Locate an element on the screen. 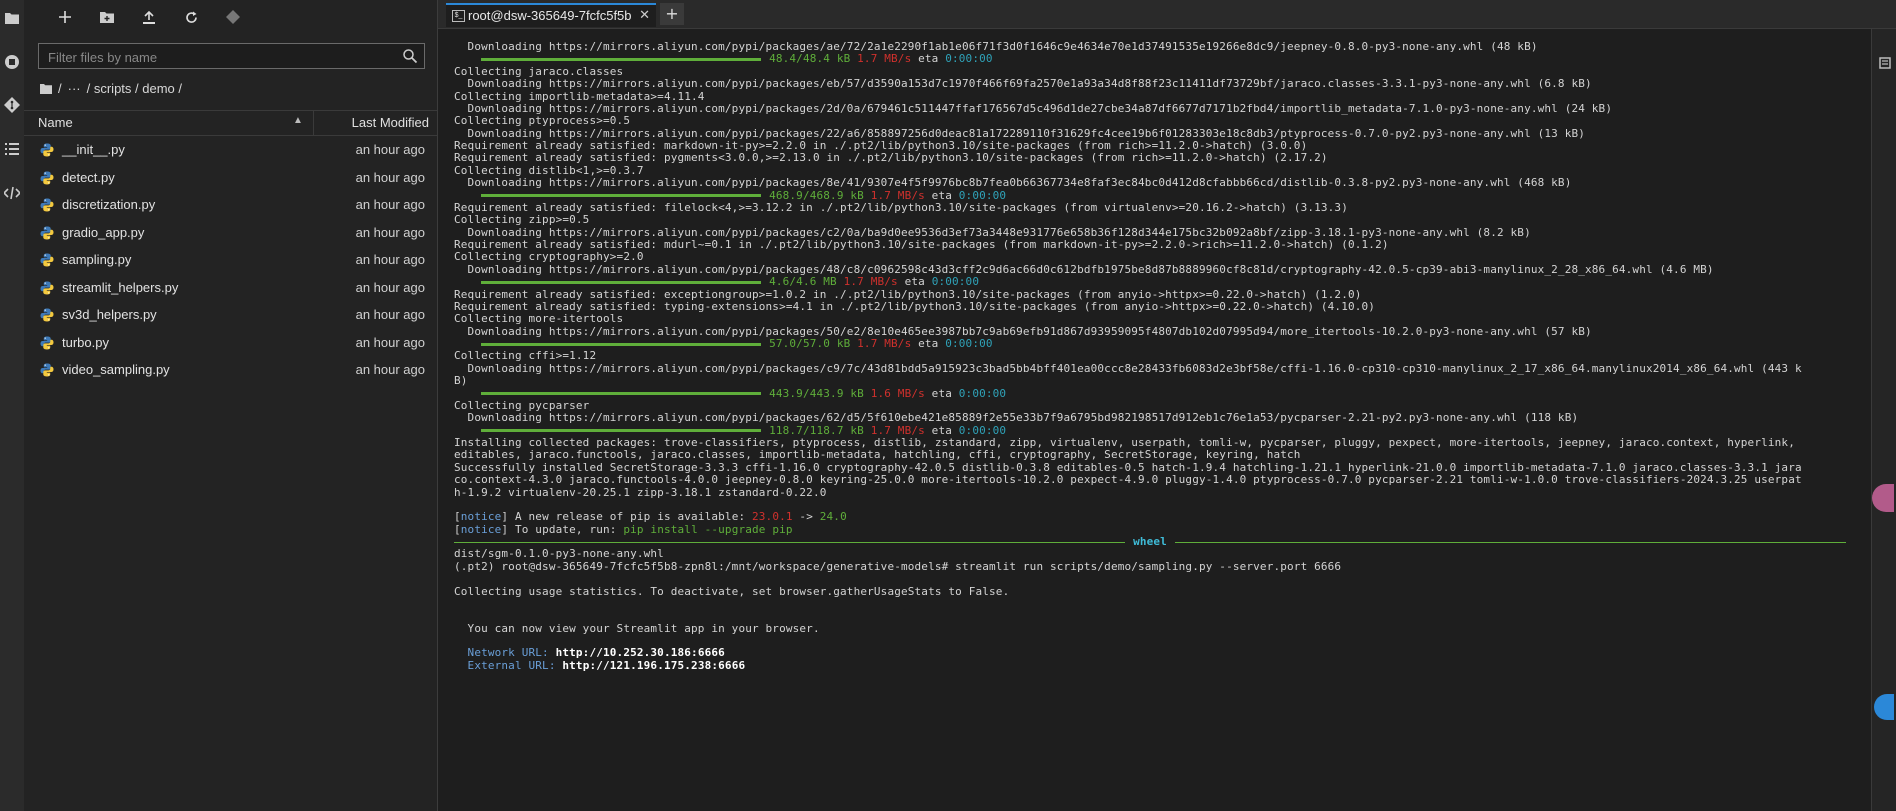 Image resolution: width=1896 pixels, height=811 pixels. file-name: video_sampling.py is located at coordinates (116, 369).